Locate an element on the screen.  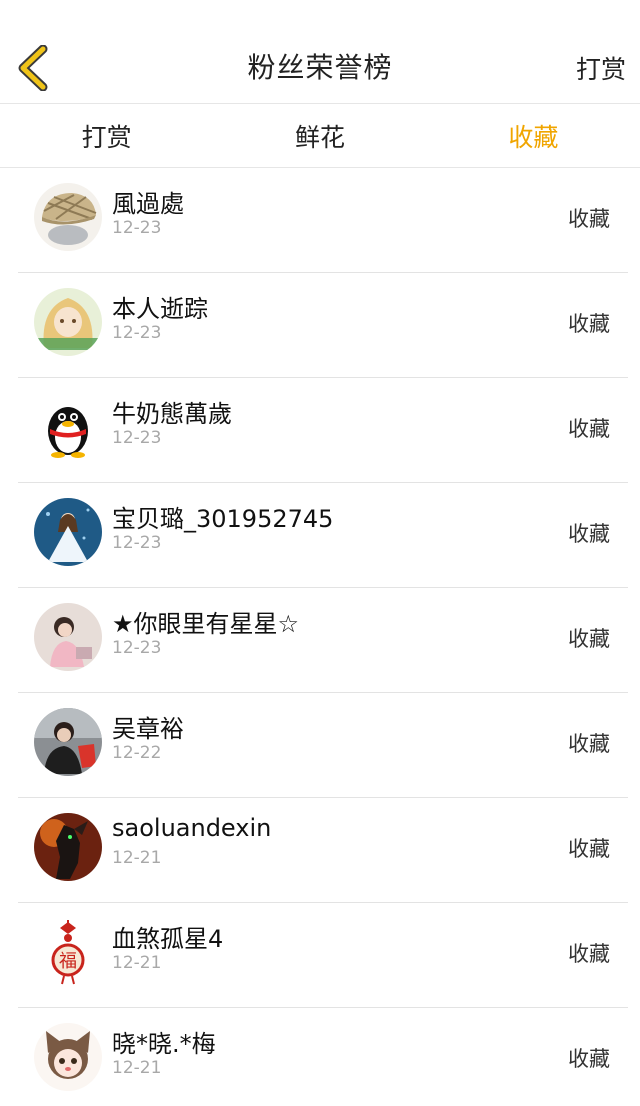
cat-girl-avatar is located at coordinates (68, 1057).